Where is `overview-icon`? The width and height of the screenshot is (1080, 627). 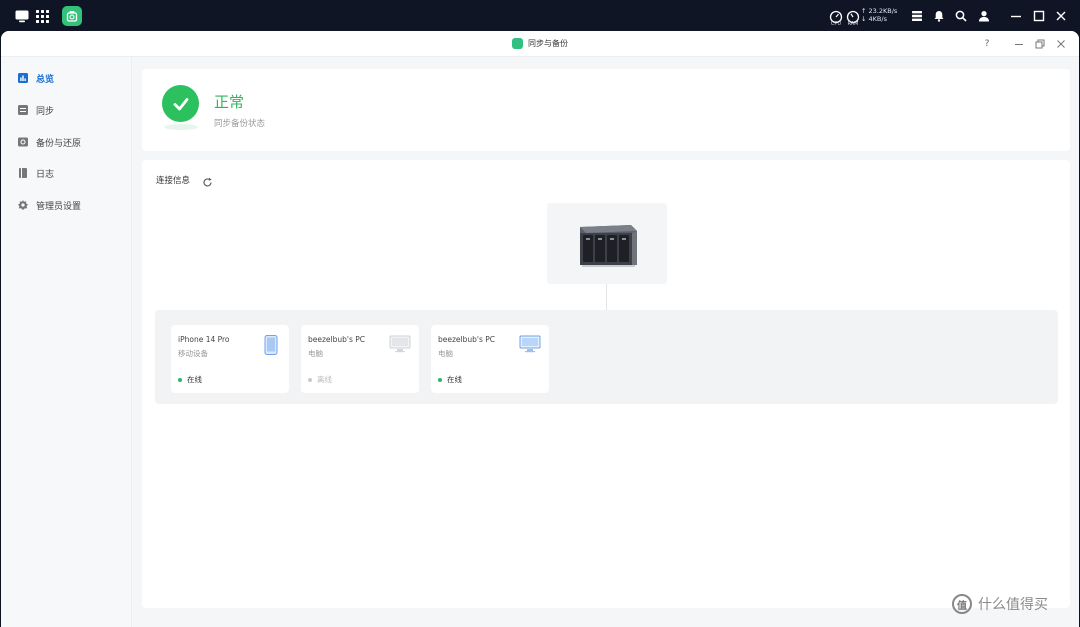
overview-icon is located at coordinates (23, 78).